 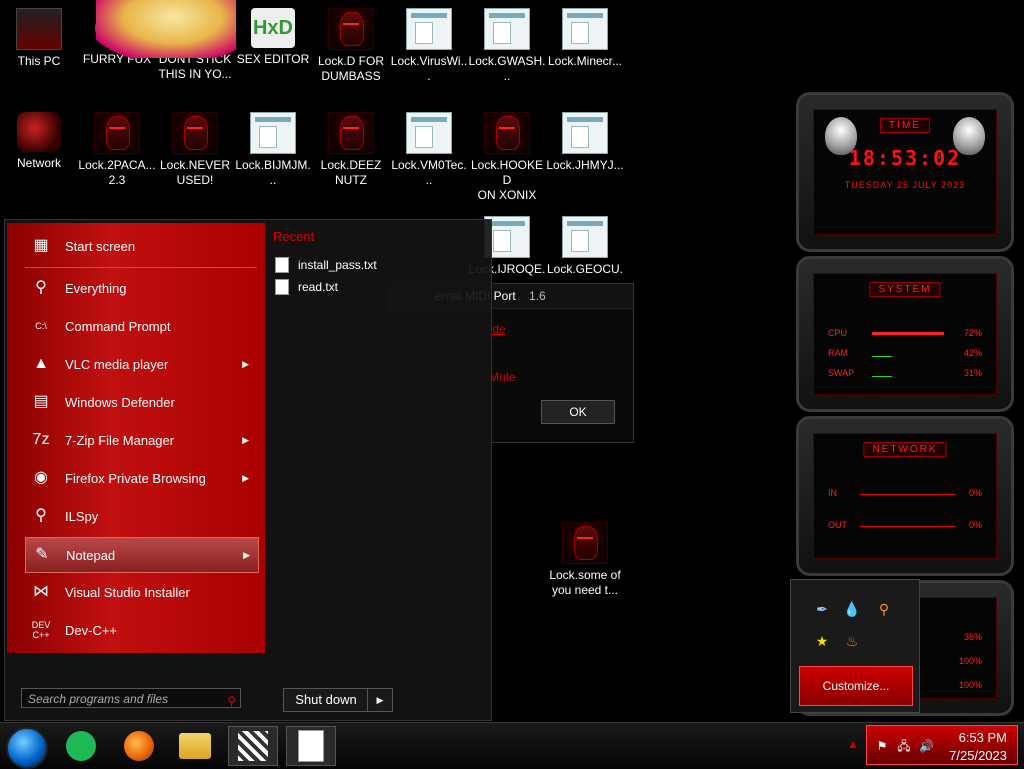 I want to click on start-menu-item: ⚲ Everything, so click(x=141, y=288).